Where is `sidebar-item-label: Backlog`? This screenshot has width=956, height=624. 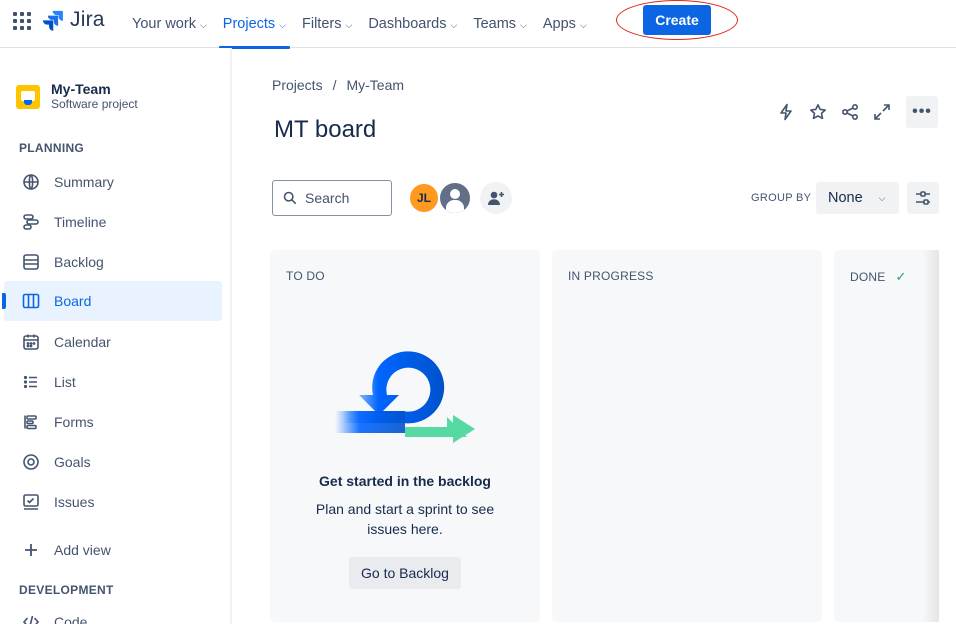 sidebar-item-label: Backlog is located at coordinates (79, 262).